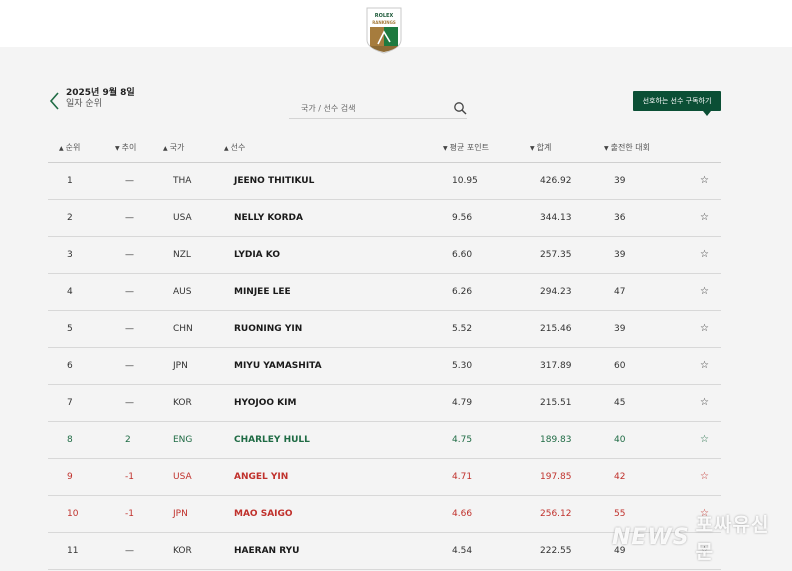 This screenshot has height=571, width=792. Describe the element at coordinates (556, 218) in the screenshot. I see `total-points: 344.13` at that location.